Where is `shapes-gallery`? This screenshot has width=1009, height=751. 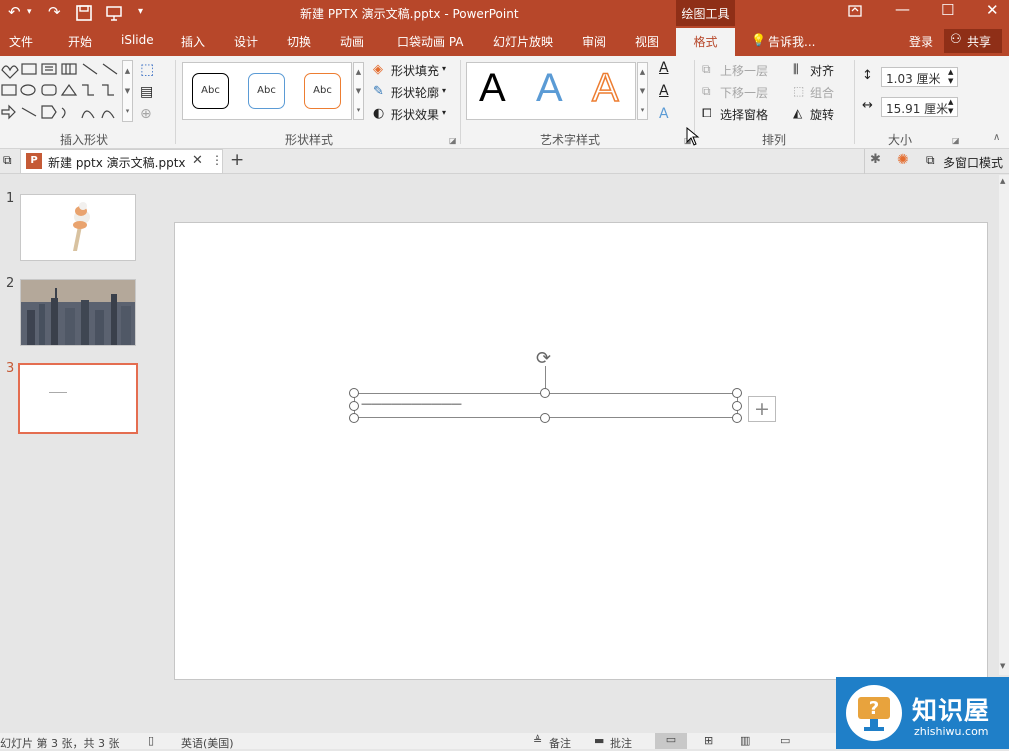
shapes-gallery is located at coordinates (66, 93).